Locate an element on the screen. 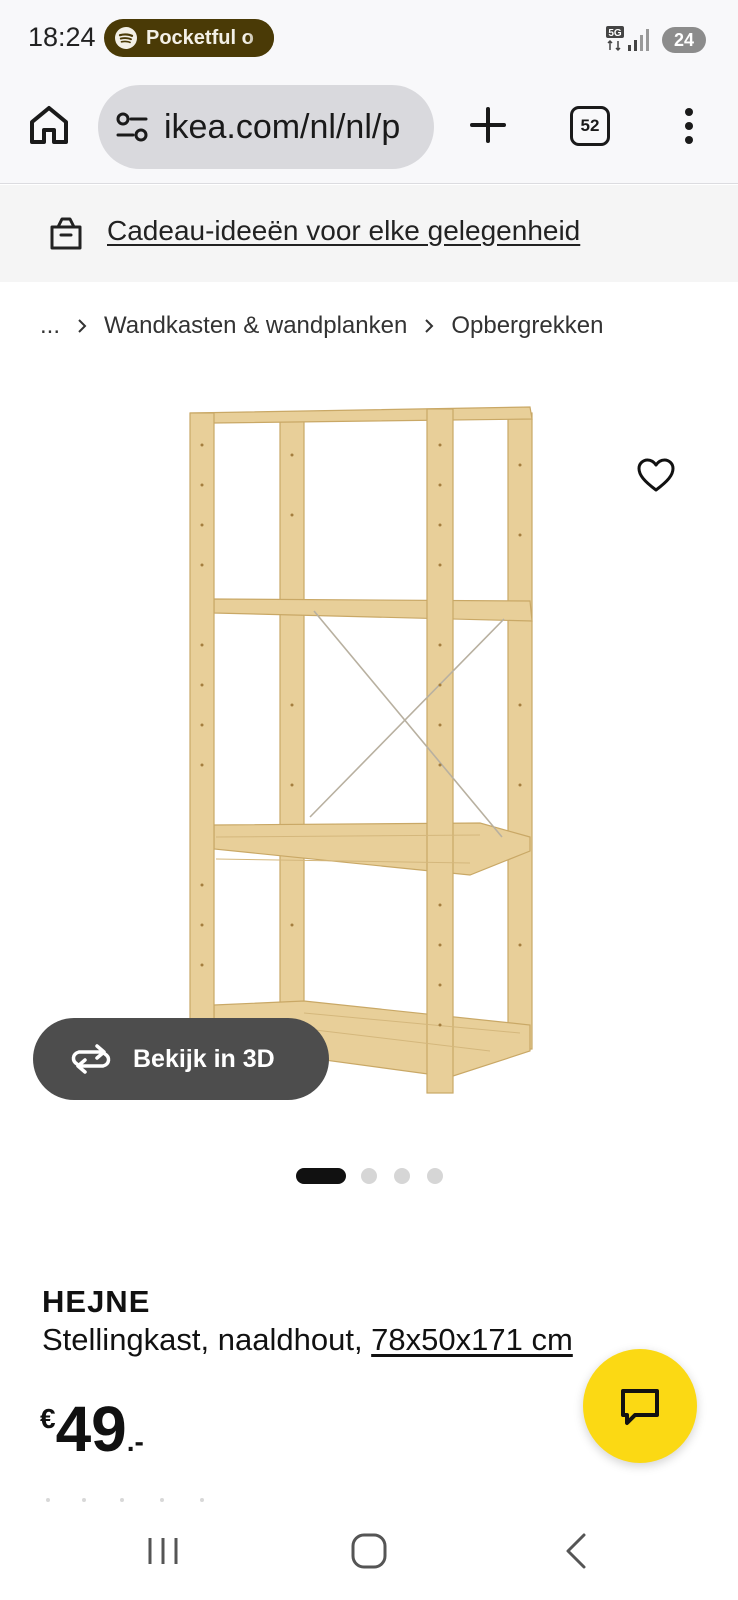 This screenshot has height=1600, width=738. plus-icon is located at coordinates (488, 125).